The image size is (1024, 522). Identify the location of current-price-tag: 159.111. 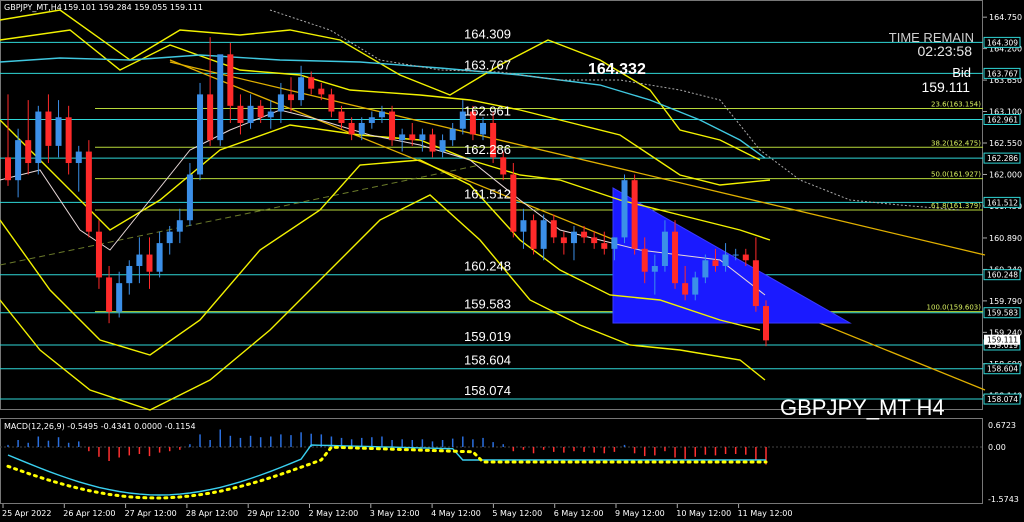
(1002, 340).